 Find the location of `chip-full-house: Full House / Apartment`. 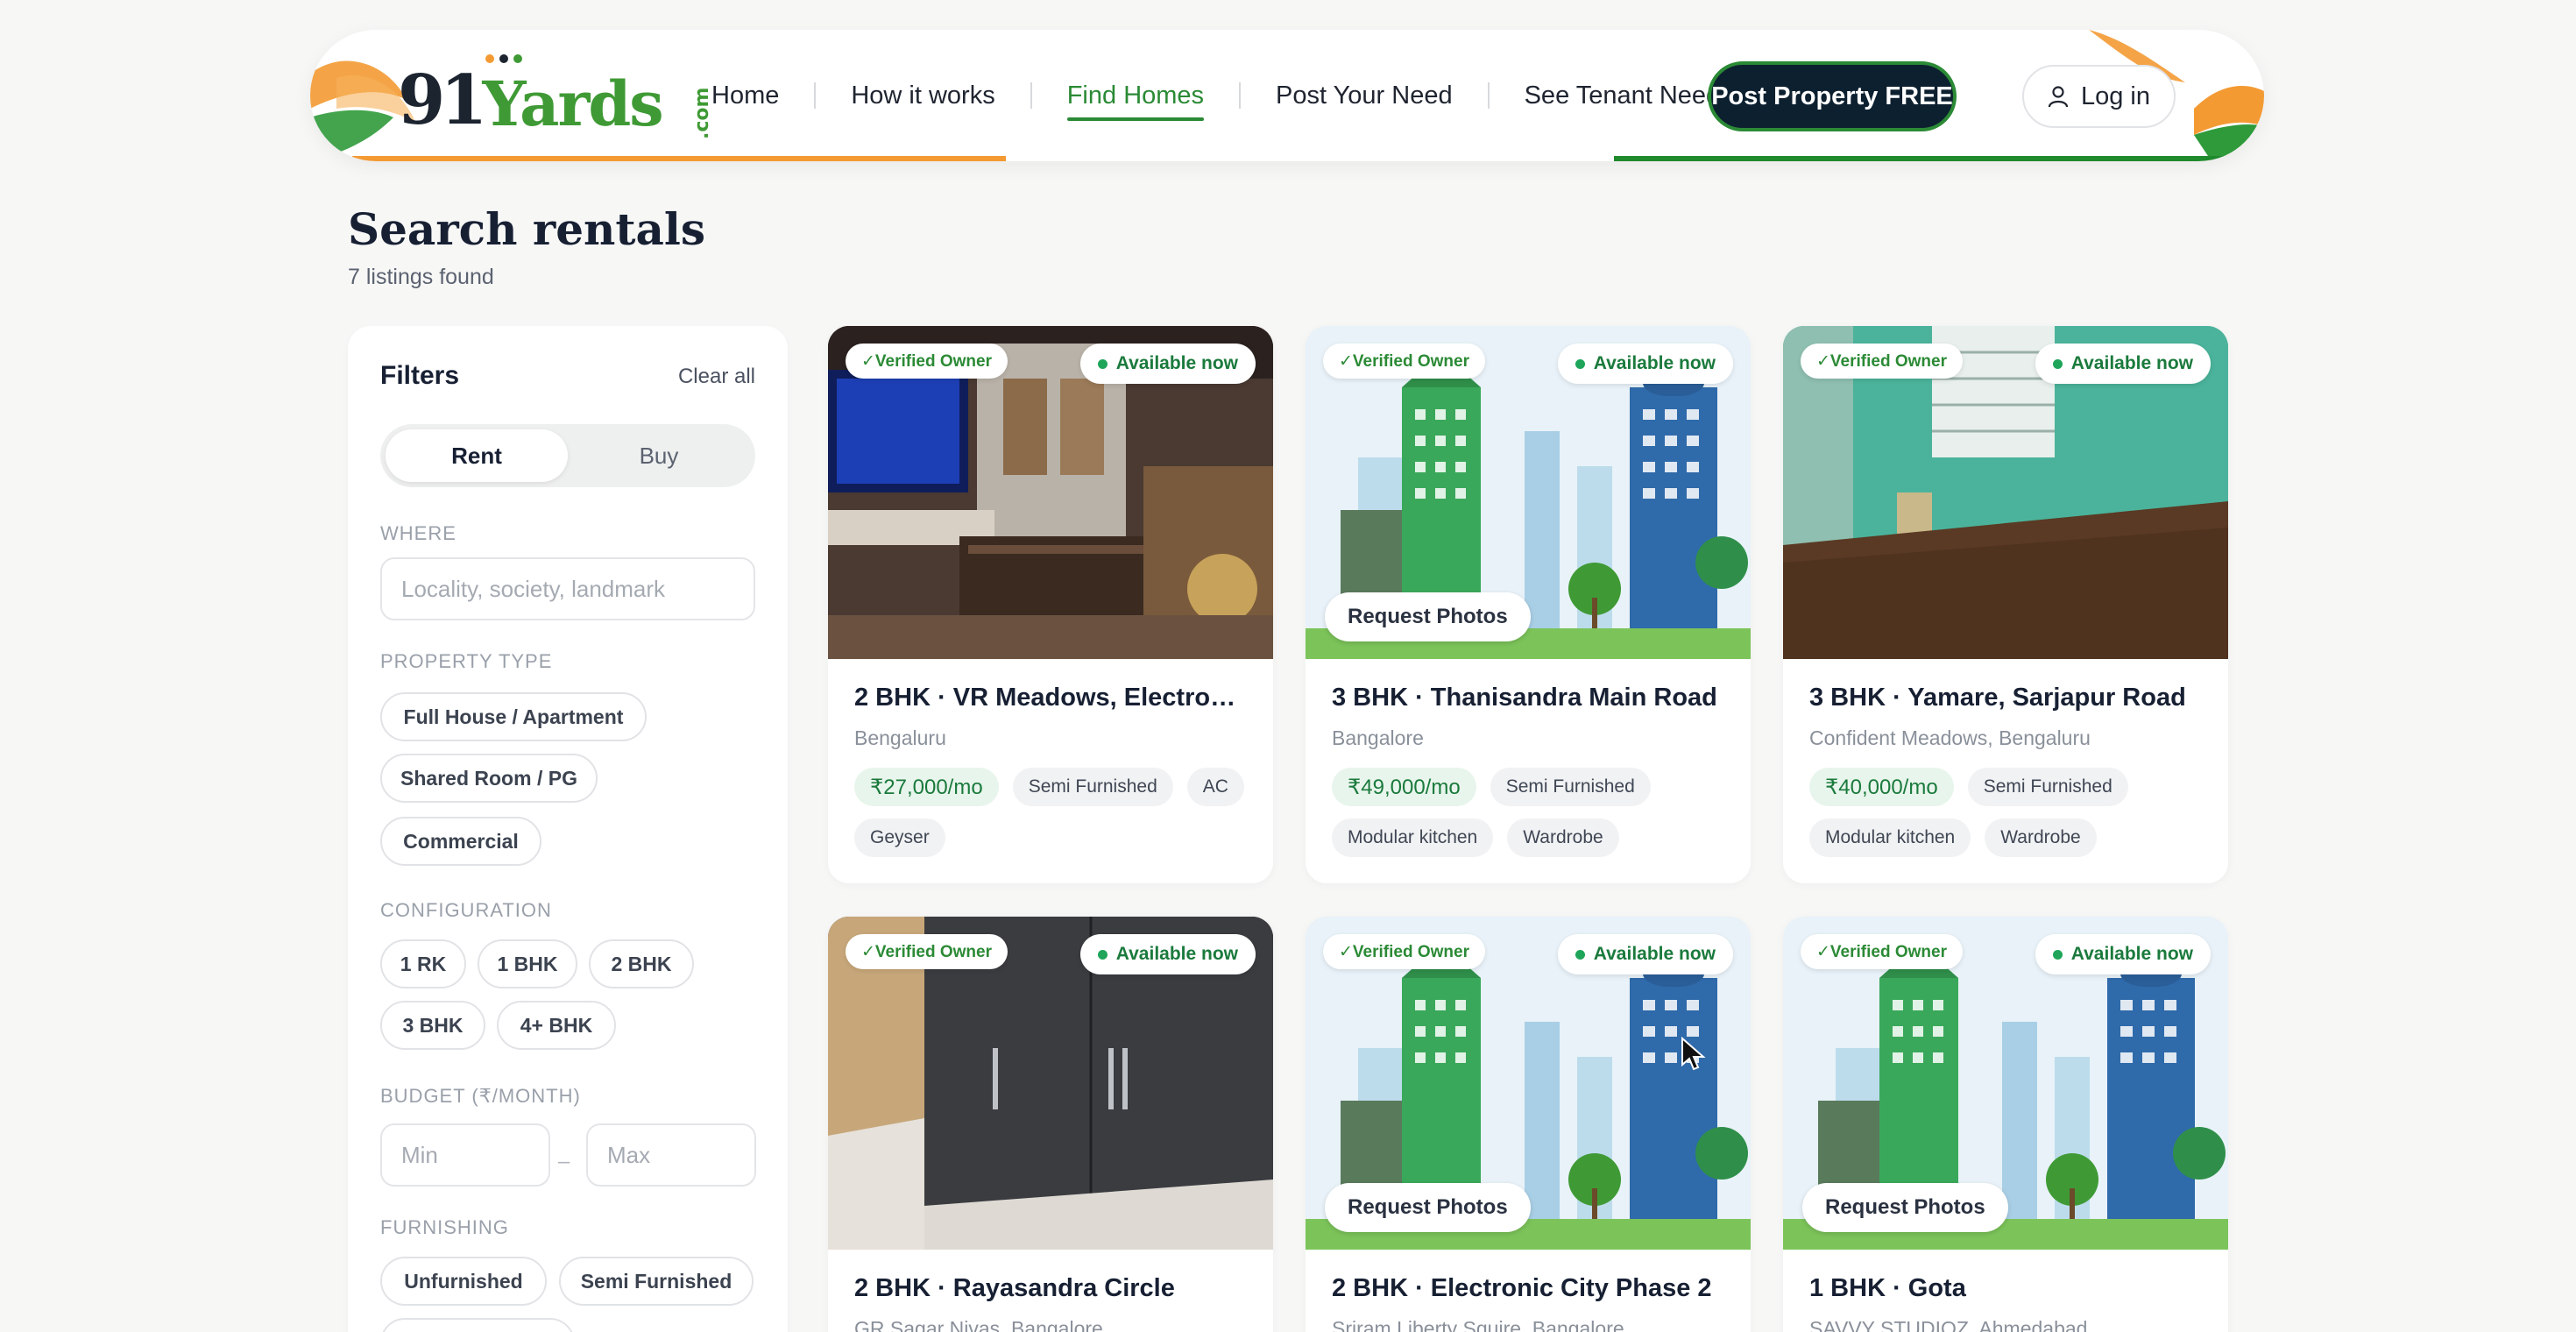

chip-full-house: Full House / Apartment is located at coordinates (513, 716).